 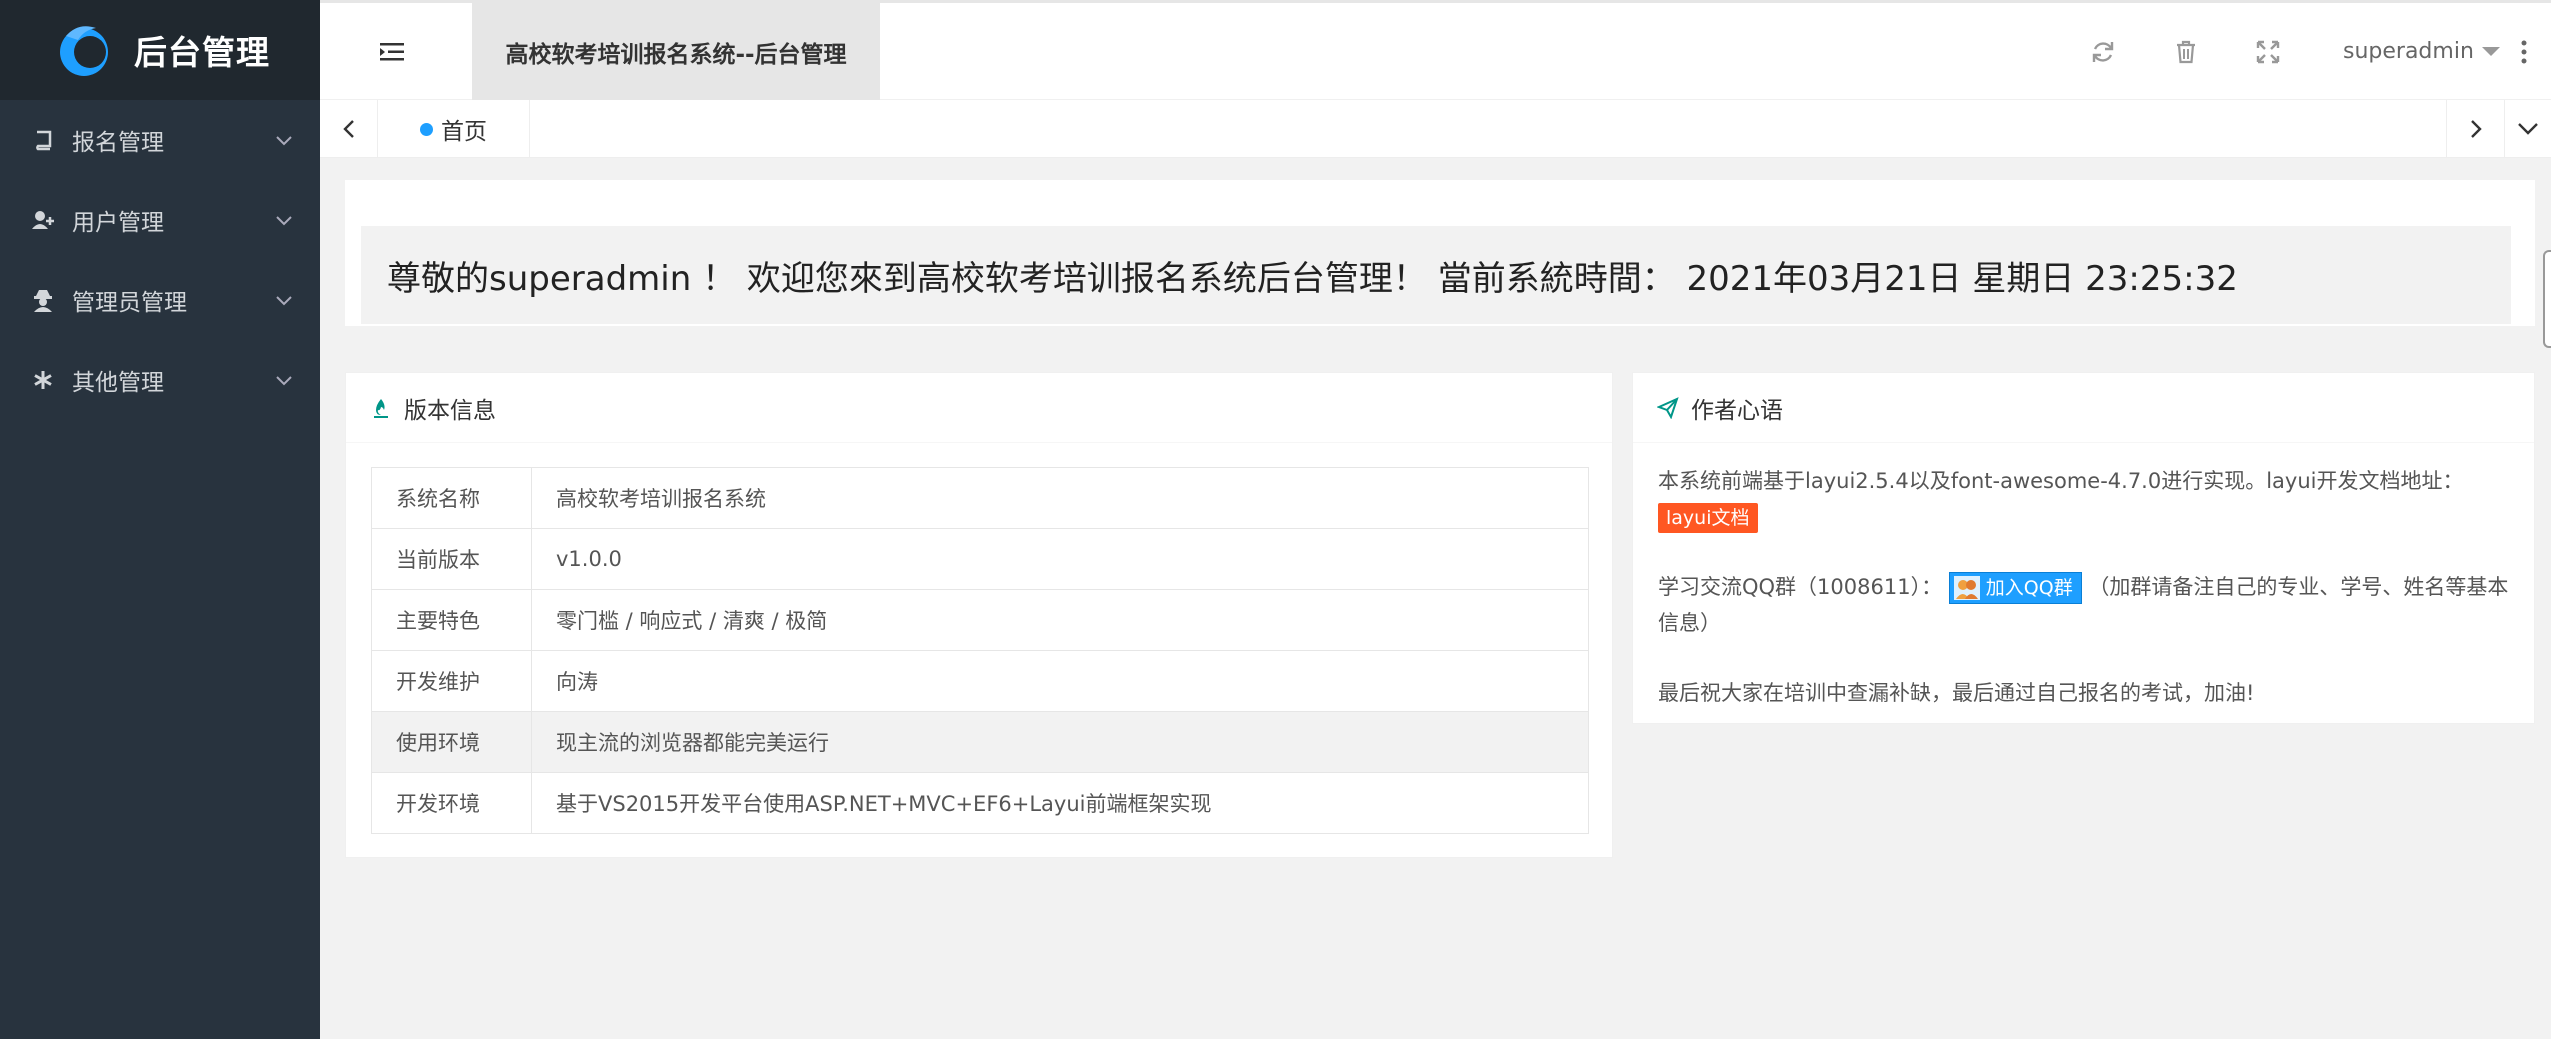 I want to click on join-qq-group-button: 加入QQ群, so click(x=2015, y=588).